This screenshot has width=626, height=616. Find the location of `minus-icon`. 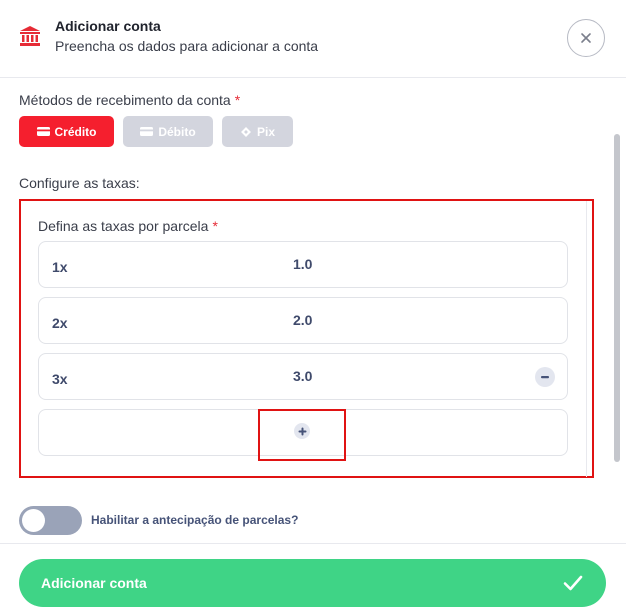

minus-icon is located at coordinates (545, 377).